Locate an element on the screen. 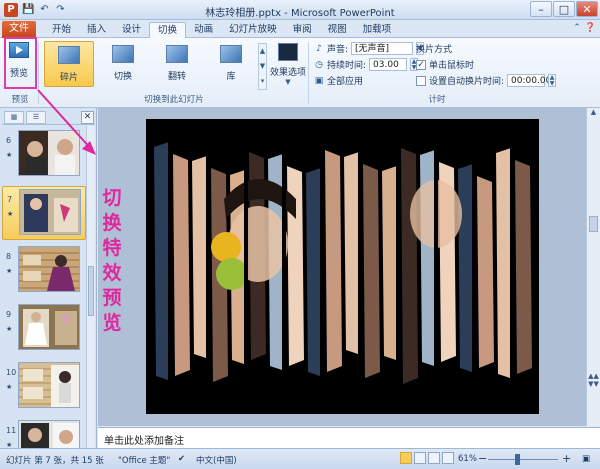 Image resolution: width=600 pixels, height=469 pixels. zoom-out-icon: − is located at coordinates (482, 458).